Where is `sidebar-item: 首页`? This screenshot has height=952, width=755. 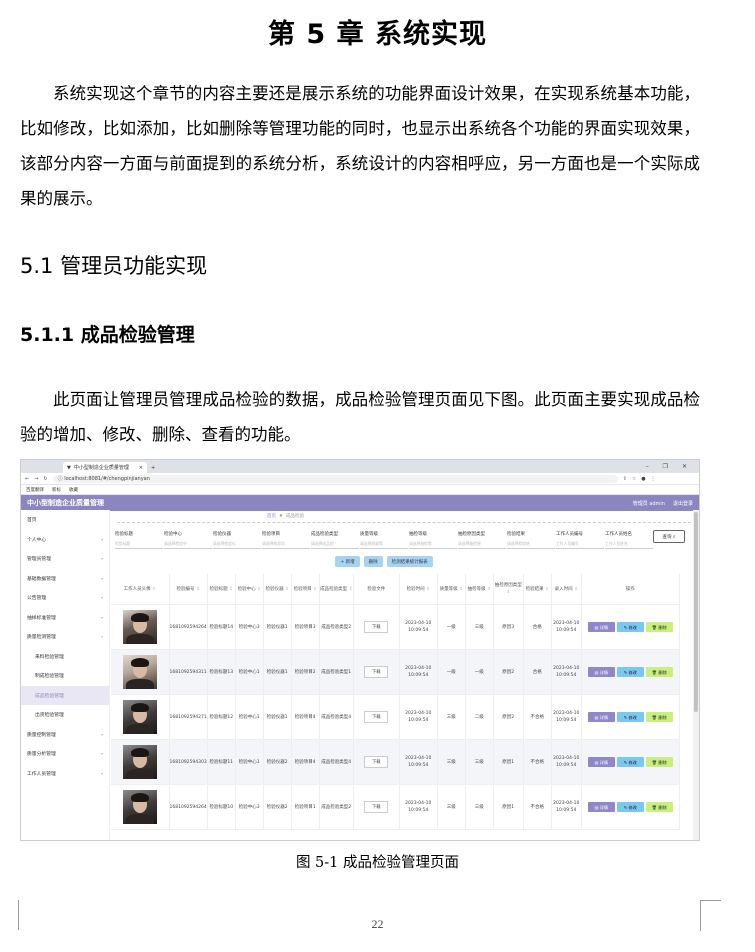
sidebar-item: 首页 is located at coordinates (65, 520).